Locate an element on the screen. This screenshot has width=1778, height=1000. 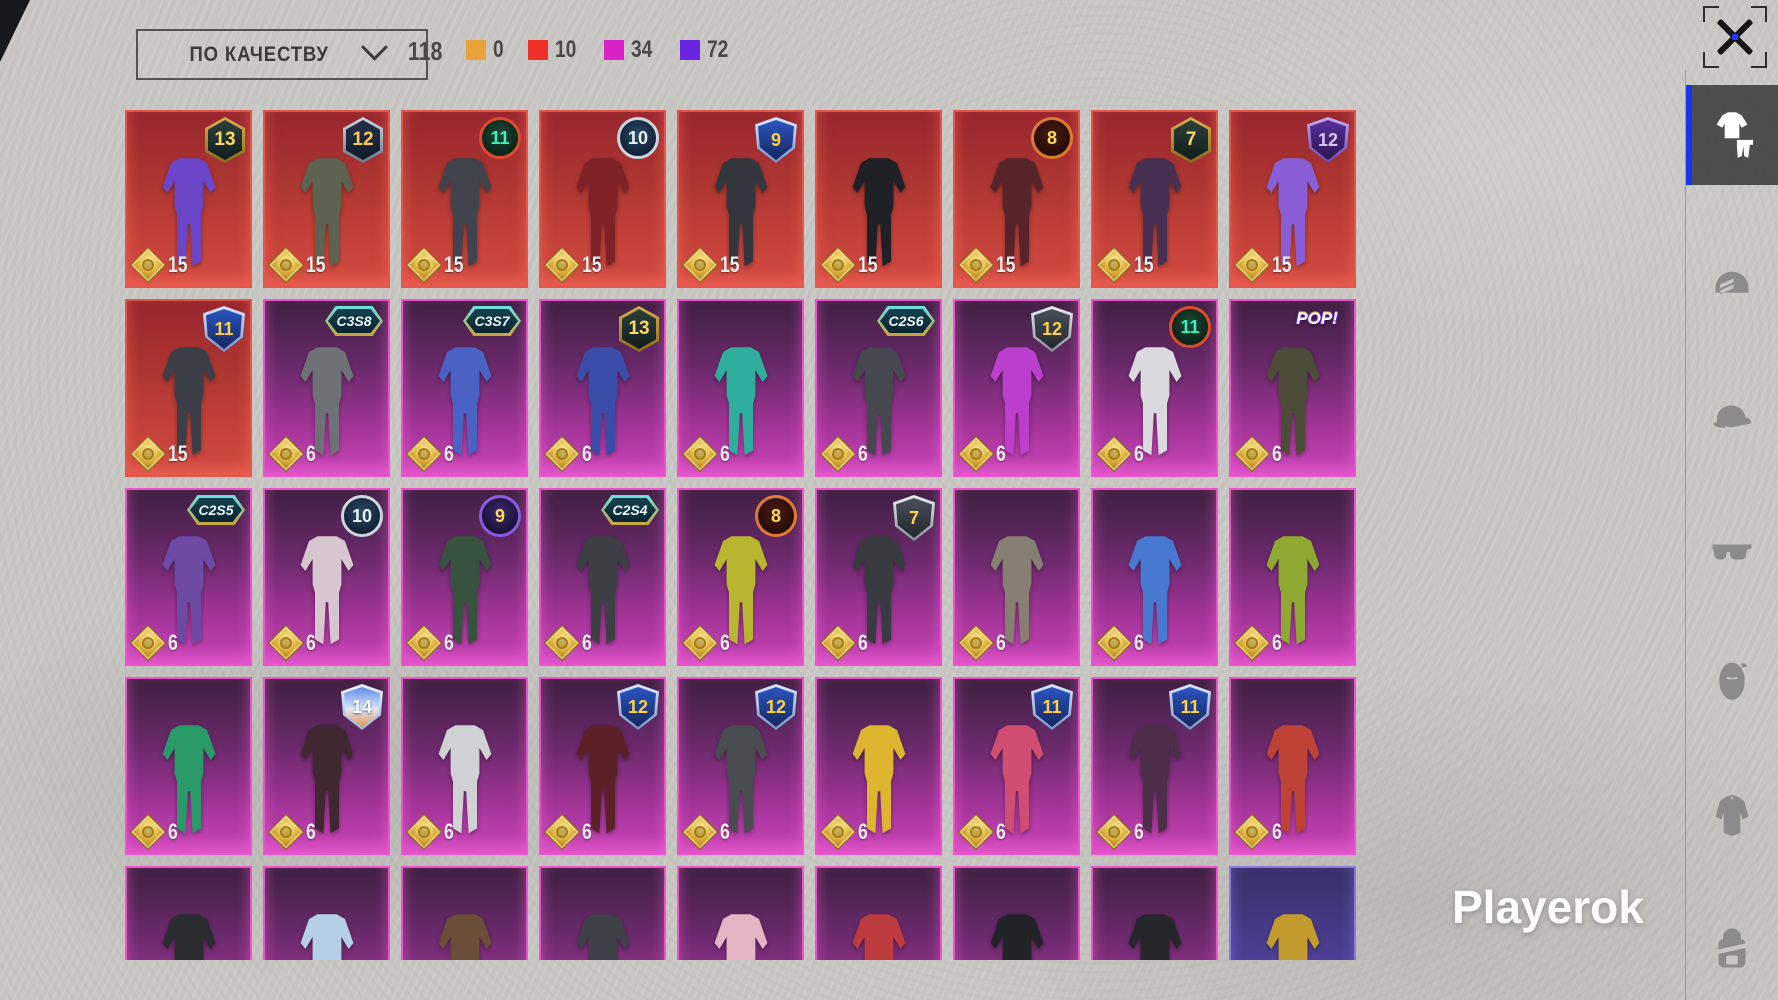
level-badge-text: 11 is located at coordinates (1190, 326).